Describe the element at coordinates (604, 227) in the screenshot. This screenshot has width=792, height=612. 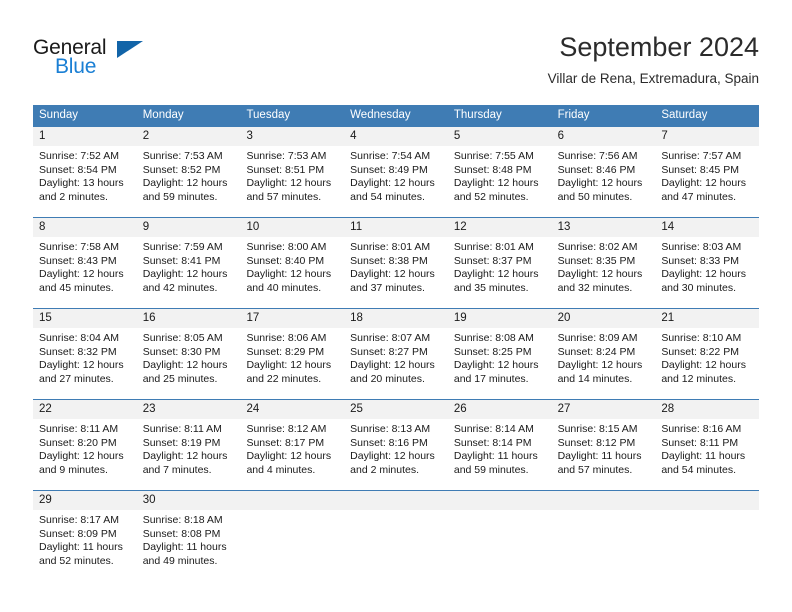
I see `day-number: 13` at that location.